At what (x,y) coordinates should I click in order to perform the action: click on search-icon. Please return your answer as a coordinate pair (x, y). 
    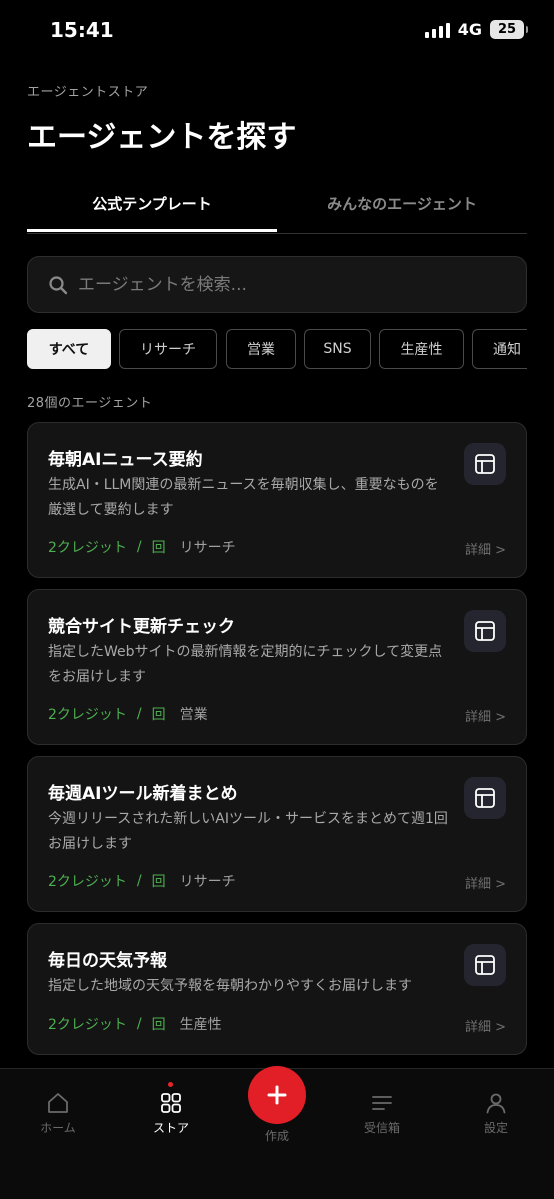
    Looking at the image, I should click on (58, 285).